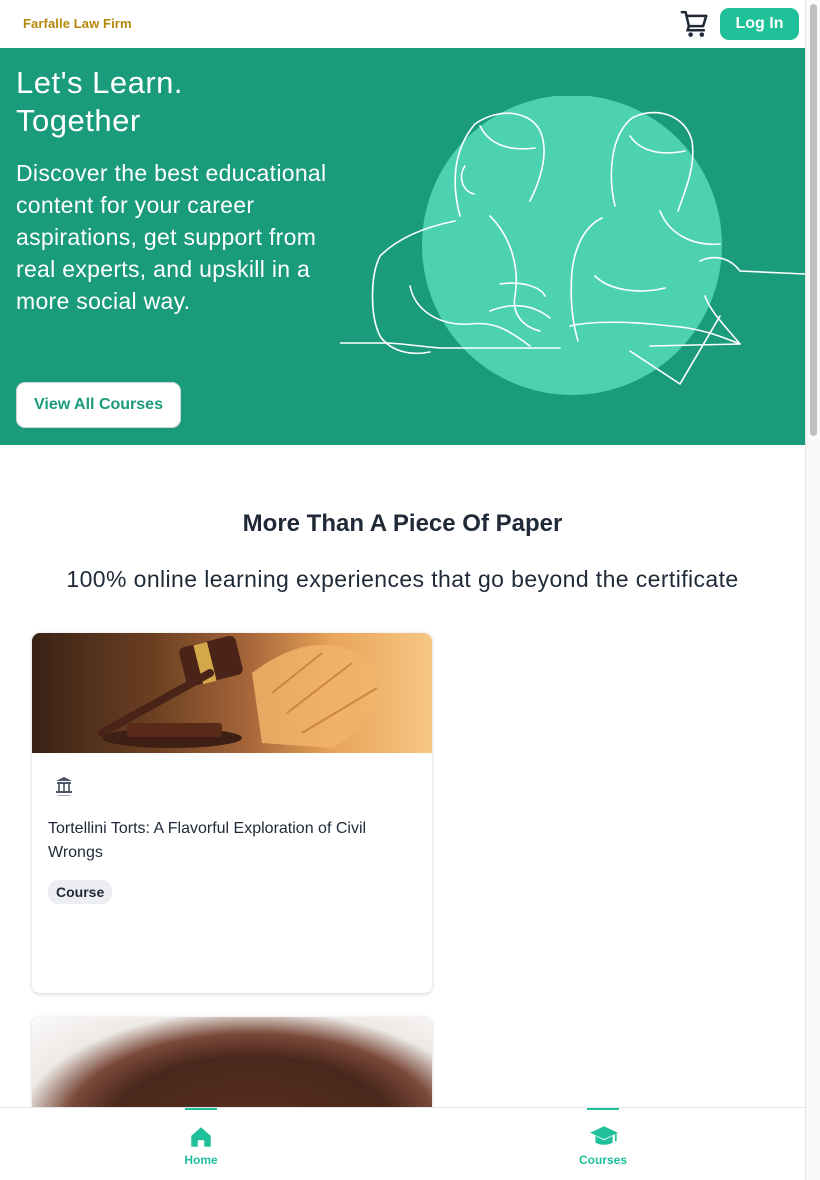 Image resolution: width=820 pixels, height=1180 pixels. Describe the element at coordinates (64, 787) in the screenshot. I see `law-firm-logo` at that location.